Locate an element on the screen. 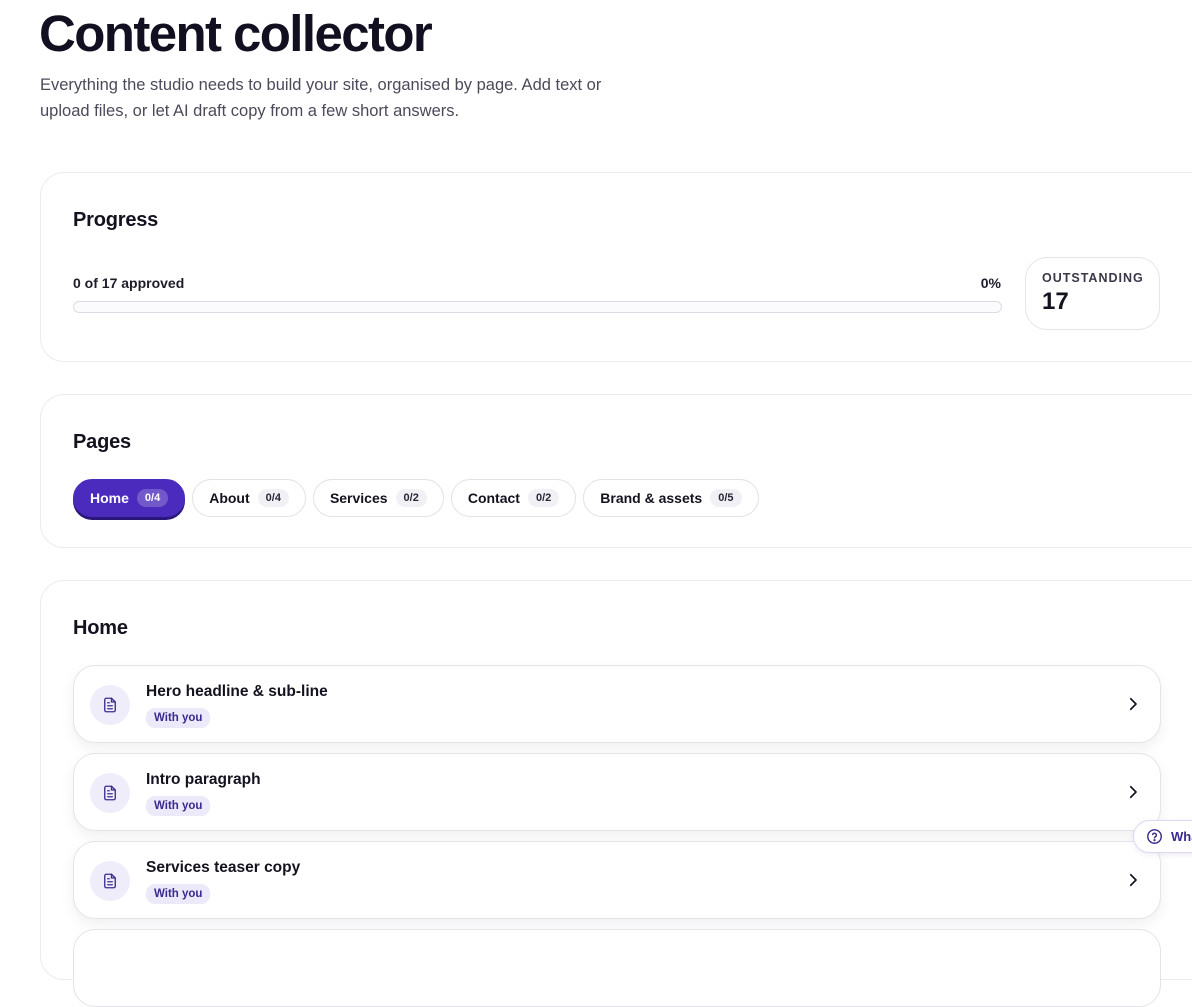 This screenshot has width=1192, height=1007. content-item-services-teaser: Services teaser copy With you is located at coordinates (617, 880).